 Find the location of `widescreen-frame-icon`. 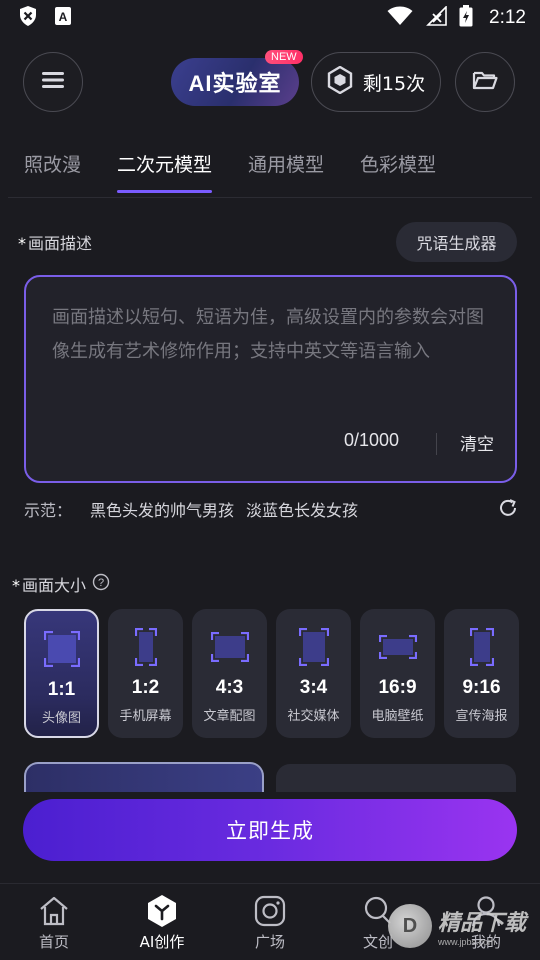

widescreen-frame-icon is located at coordinates (397, 647).